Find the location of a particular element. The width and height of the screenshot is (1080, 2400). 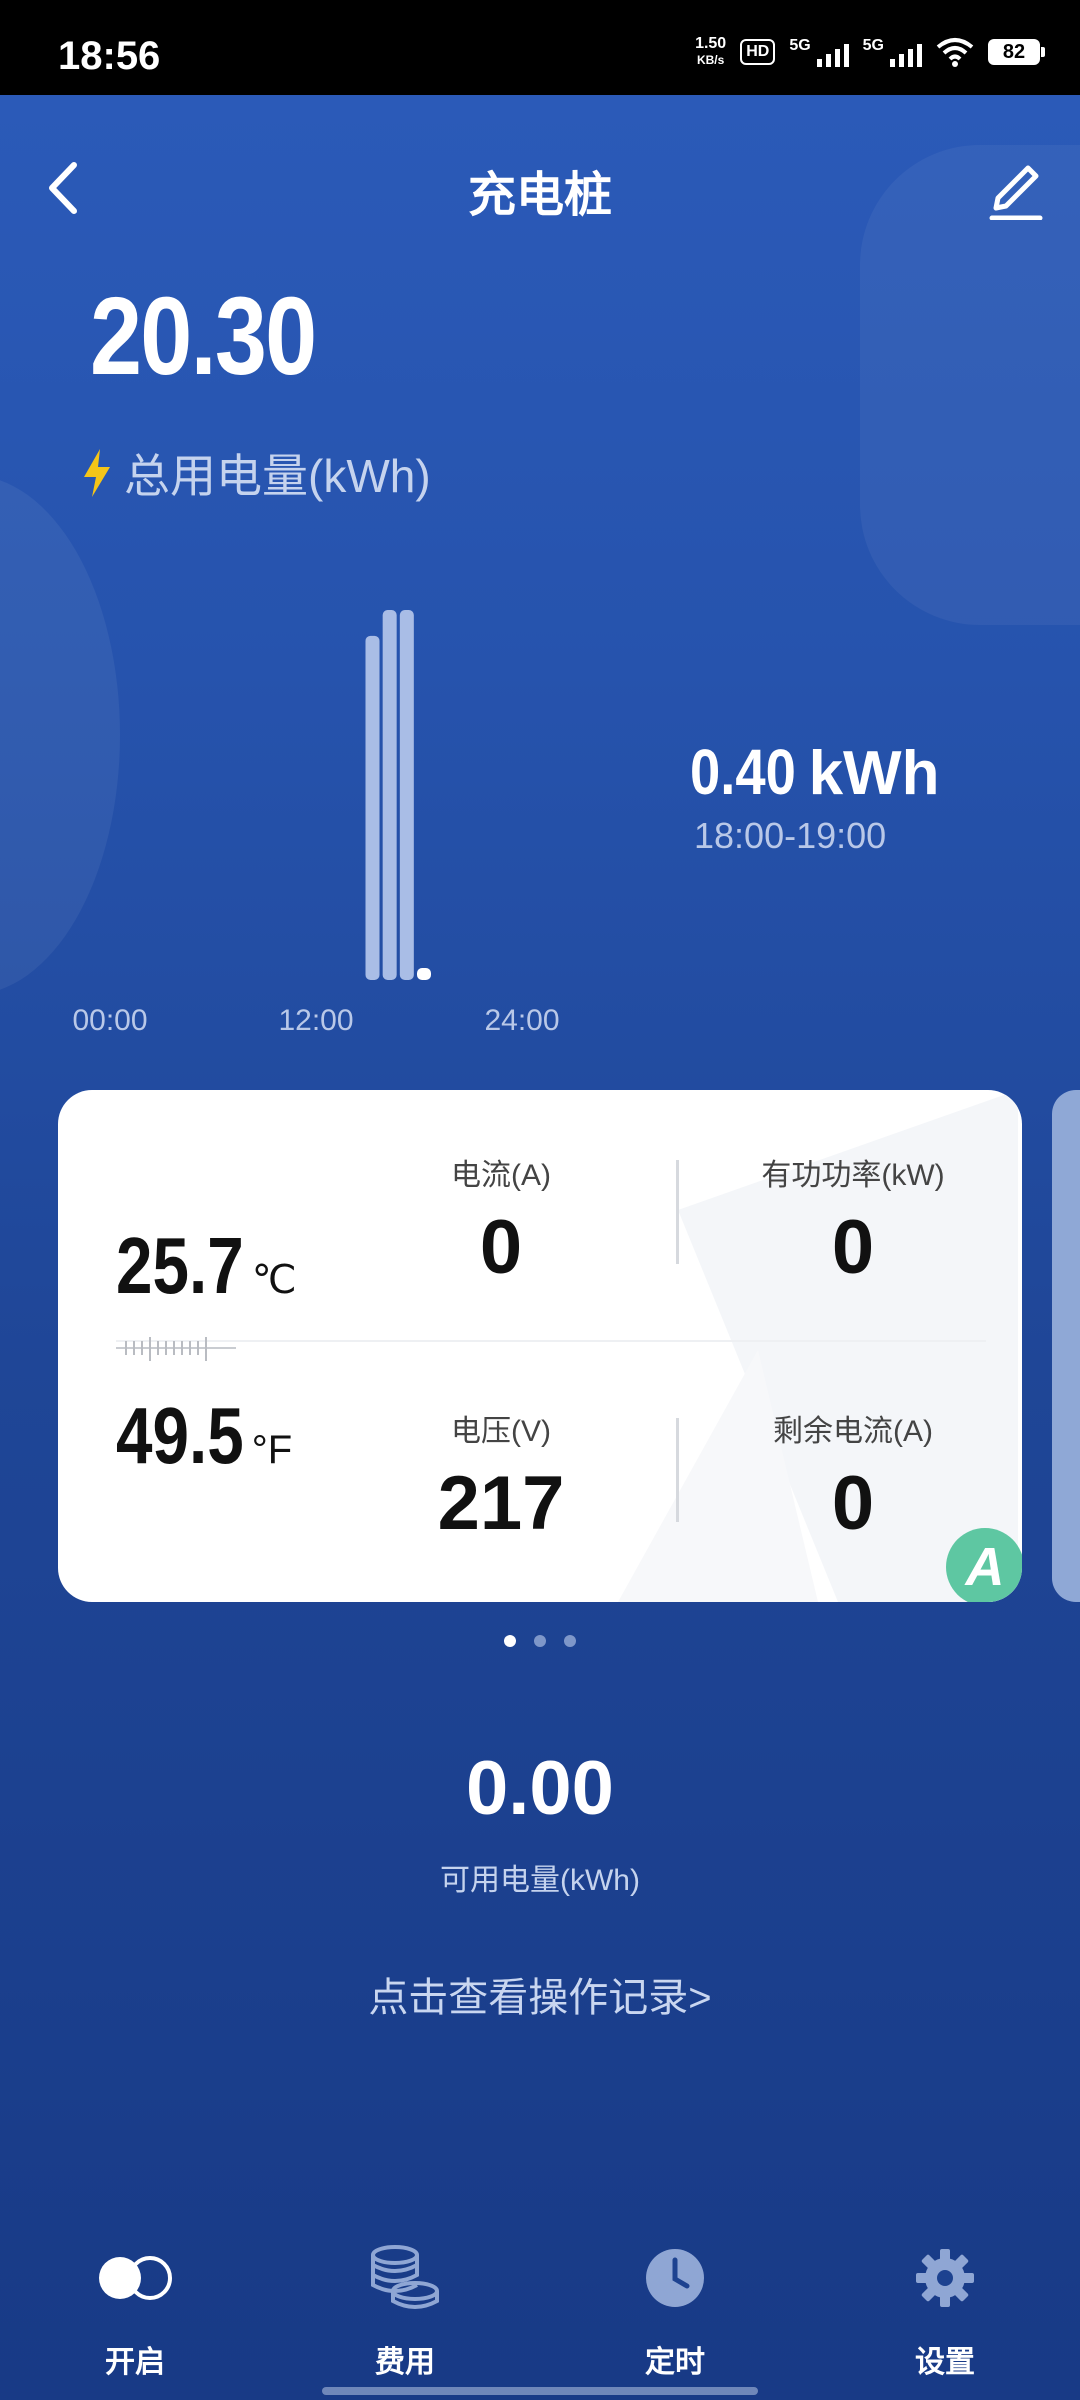

signal-5g-icon-2: 5G is located at coordinates (892, 52).